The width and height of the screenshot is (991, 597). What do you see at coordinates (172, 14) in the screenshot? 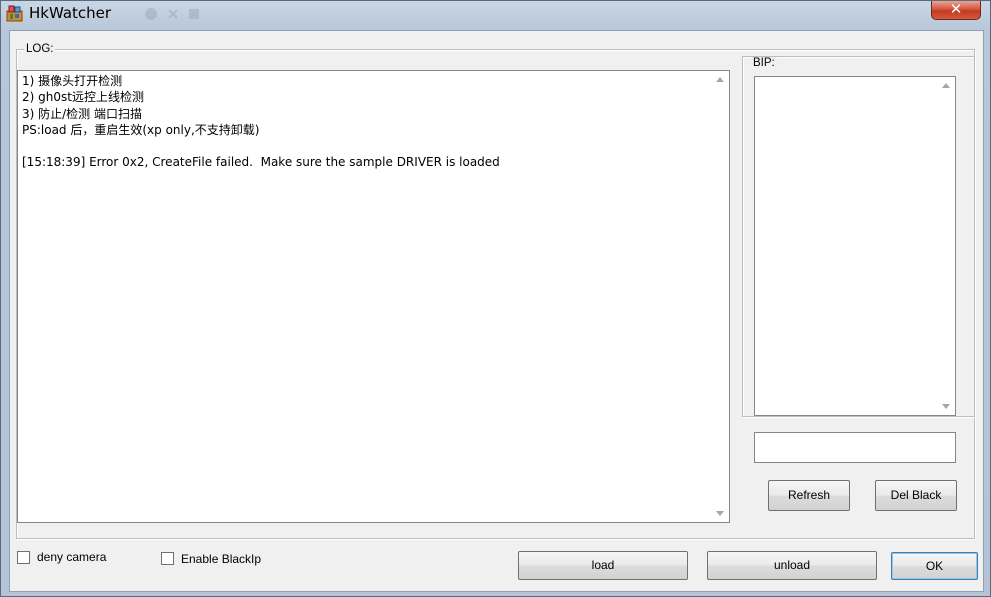
I see `titlebar-faded-icons` at bounding box center [172, 14].